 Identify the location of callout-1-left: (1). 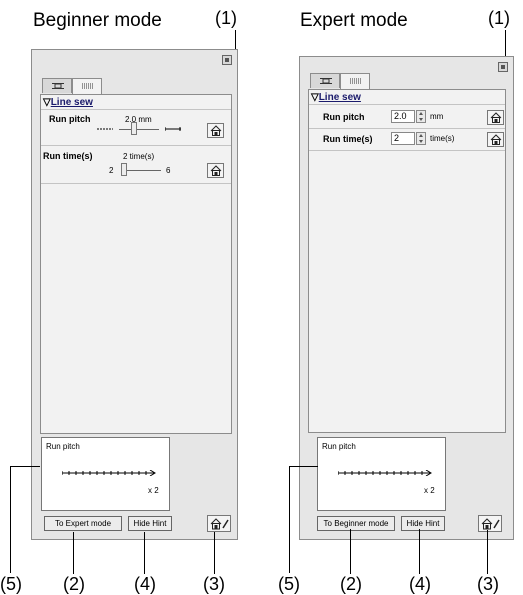
(226, 18).